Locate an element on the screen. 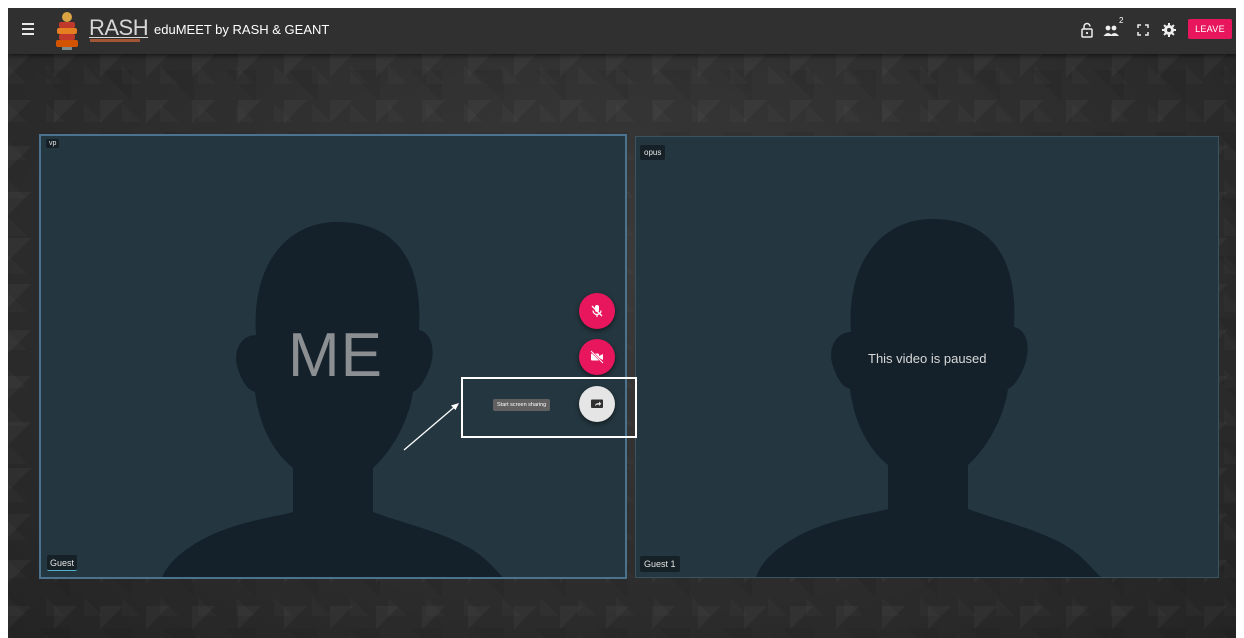 Image resolution: width=1244 pixels, height=638 pixels. me-label: ME is located at coordinates (335, 355).